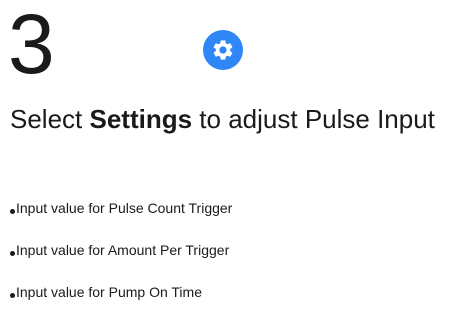 This screenshot has width=459, height=324. I want to click on list-item: Input value for Pump On Time, so click(121, 303).